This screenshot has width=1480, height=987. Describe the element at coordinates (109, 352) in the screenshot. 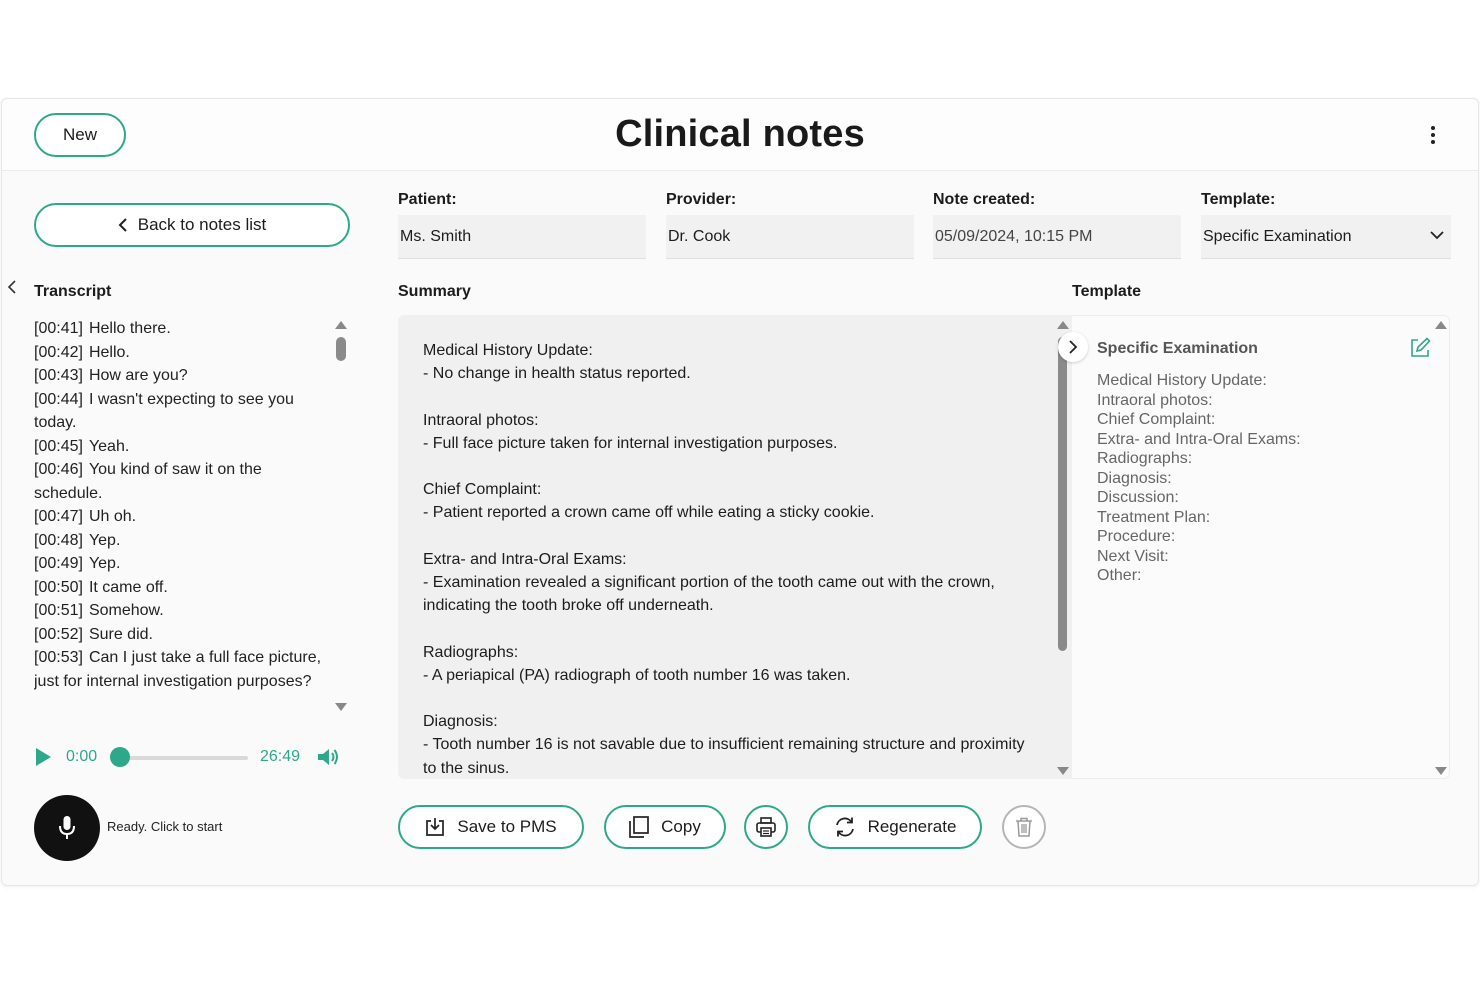

I see `transcript-text: Hello.` at that location.